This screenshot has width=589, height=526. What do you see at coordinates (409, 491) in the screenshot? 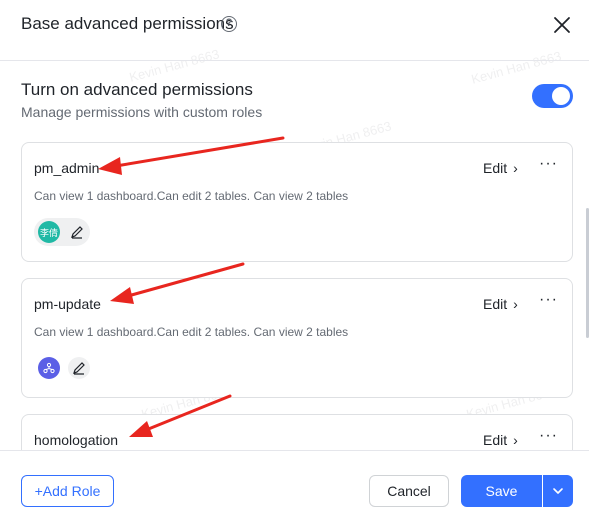
I see `cancel-button: Cancel` at bounding box center [409, 491].